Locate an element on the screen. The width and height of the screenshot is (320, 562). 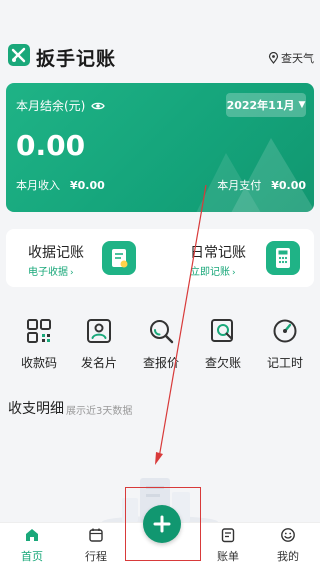
expense-summary: 本月支付 ¥0.00 is located at coordinates (261, 185).